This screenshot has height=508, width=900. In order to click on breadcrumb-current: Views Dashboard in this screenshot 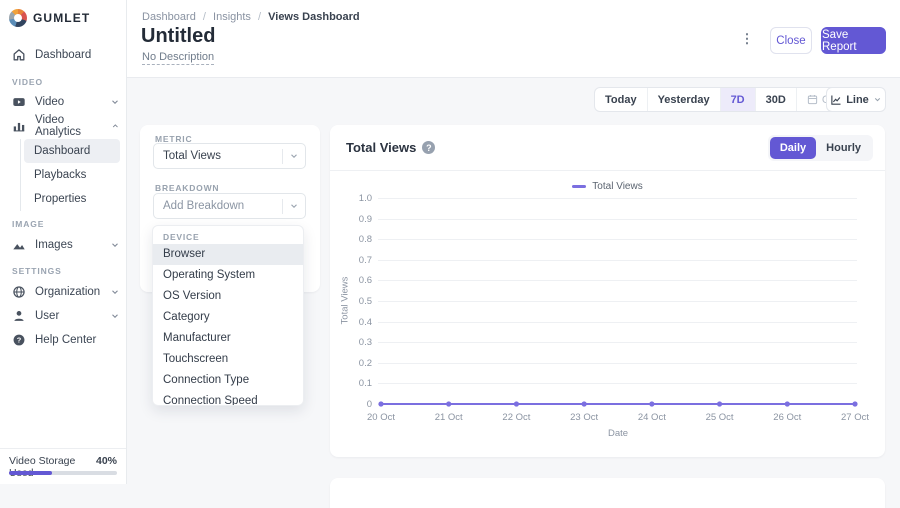, I will do `click(314, 17)`.